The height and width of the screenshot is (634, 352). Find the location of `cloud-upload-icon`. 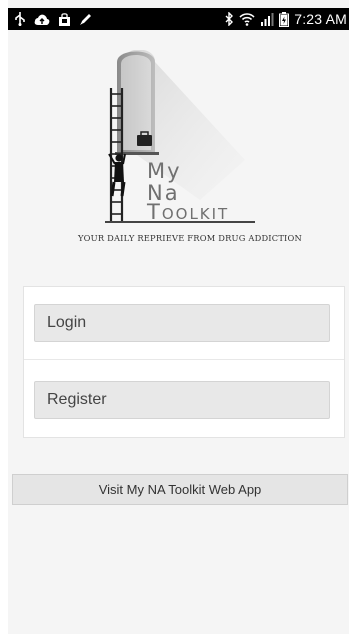

cloud-upload-icon is located at coordinates (42, 19).